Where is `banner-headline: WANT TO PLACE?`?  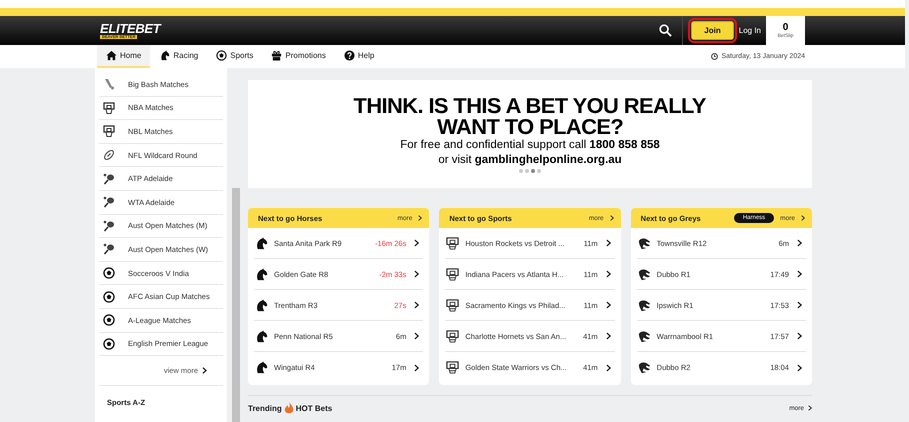
banner-headline: WANT TO PLACE? is located at coordinates (530, 127).